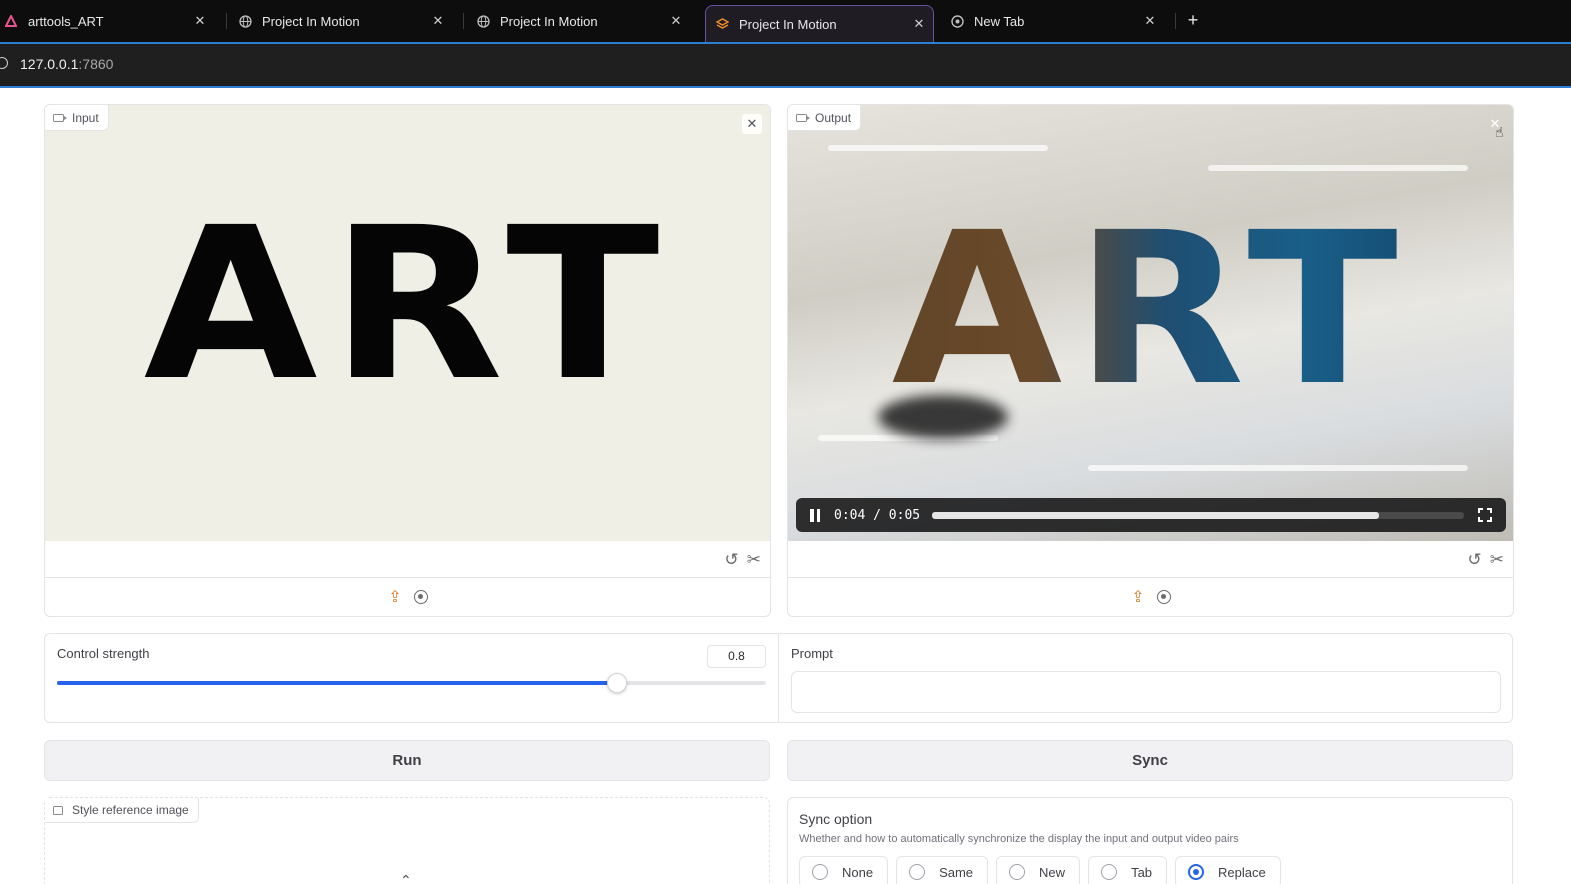  I want to click on radio-label: Replace, so click(1242, 872).